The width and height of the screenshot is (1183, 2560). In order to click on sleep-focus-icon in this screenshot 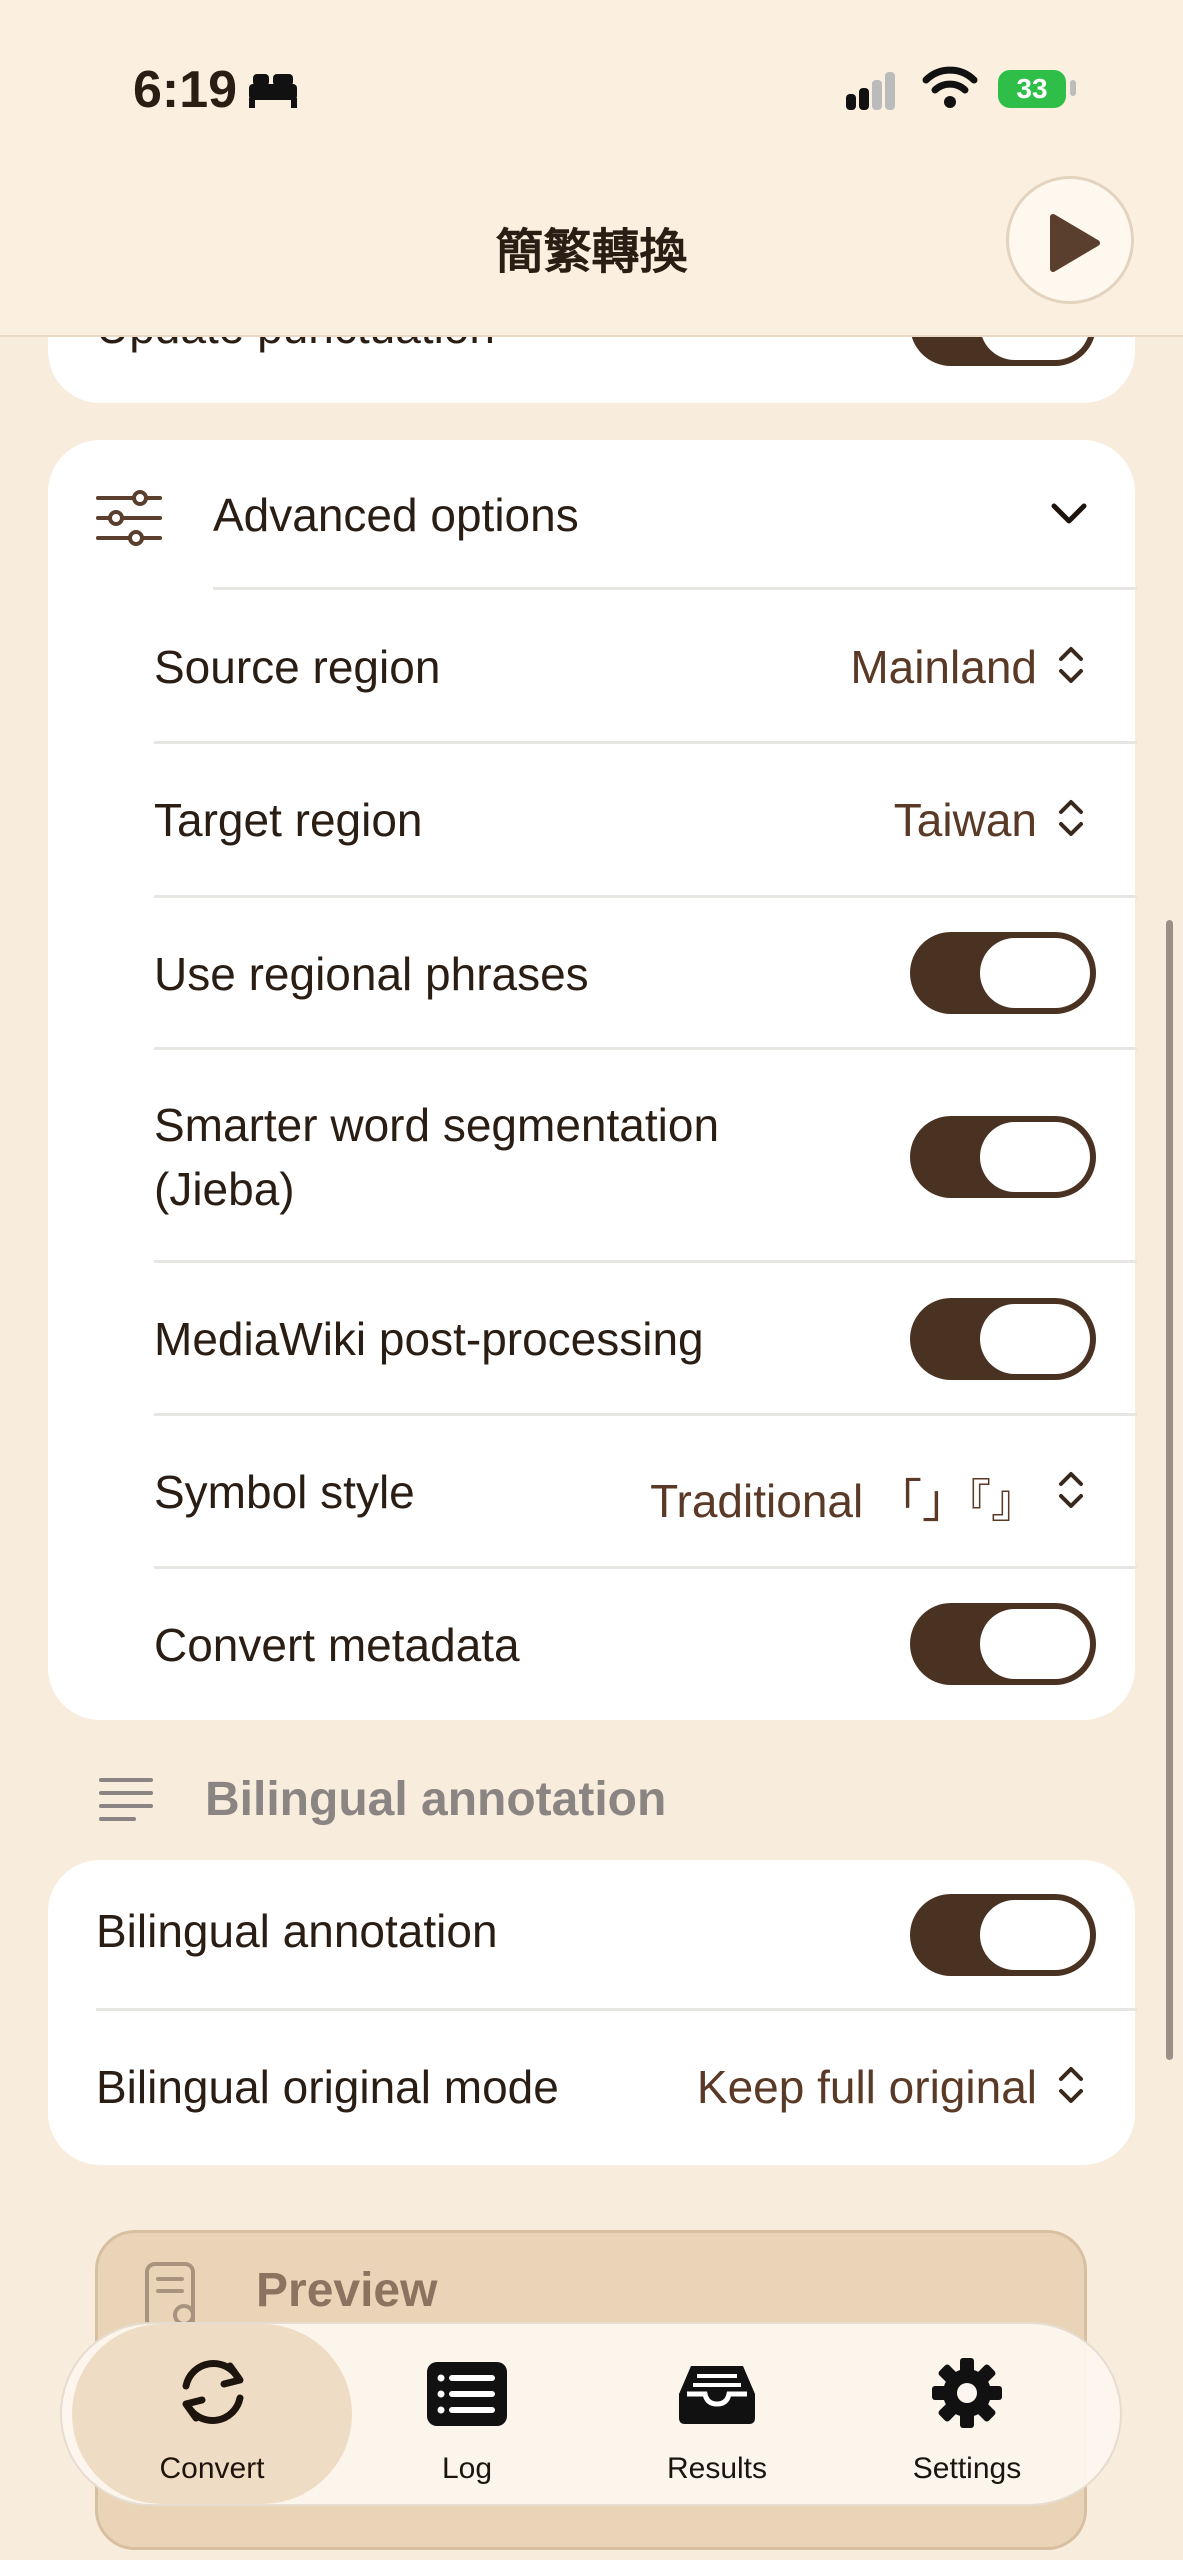, I will do `click(273, 91)`.